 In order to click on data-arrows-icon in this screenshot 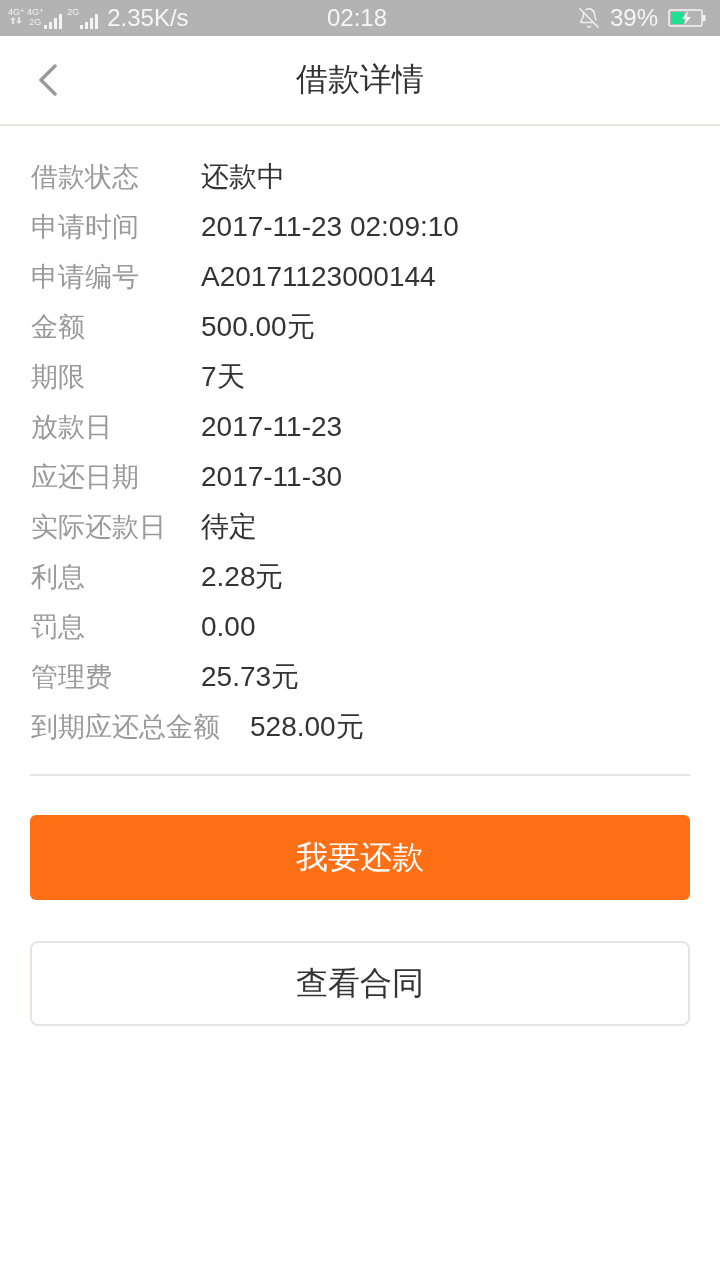, I will do `click(16, 20)`.